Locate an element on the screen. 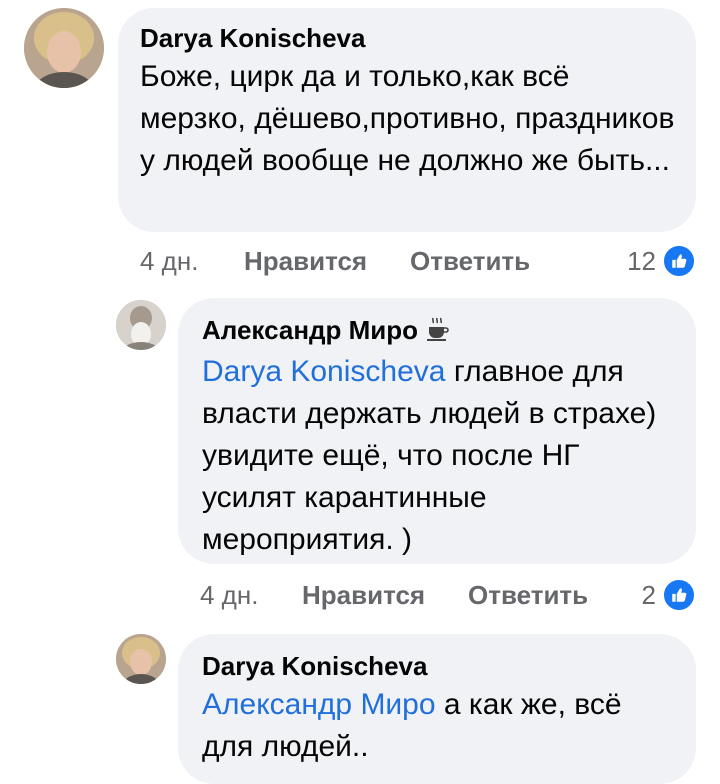 This screenshot has width=720, height=784. reaction-count: 2 is located at coordinates (648, 595).